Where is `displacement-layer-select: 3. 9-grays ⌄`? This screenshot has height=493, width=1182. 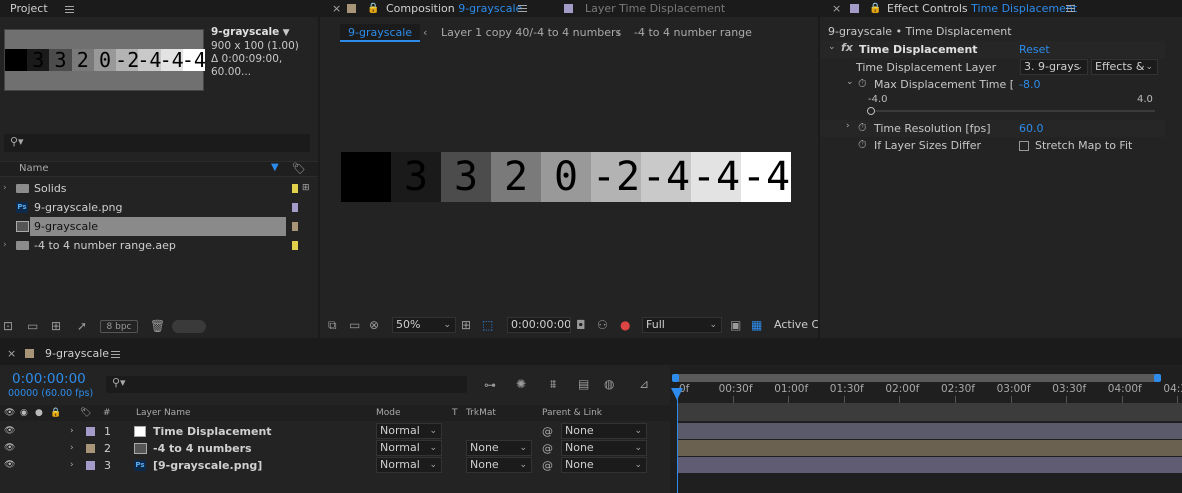 displacement-layer-select: 3. 9-grays ⌄ is located at coordinates (1054, 67).